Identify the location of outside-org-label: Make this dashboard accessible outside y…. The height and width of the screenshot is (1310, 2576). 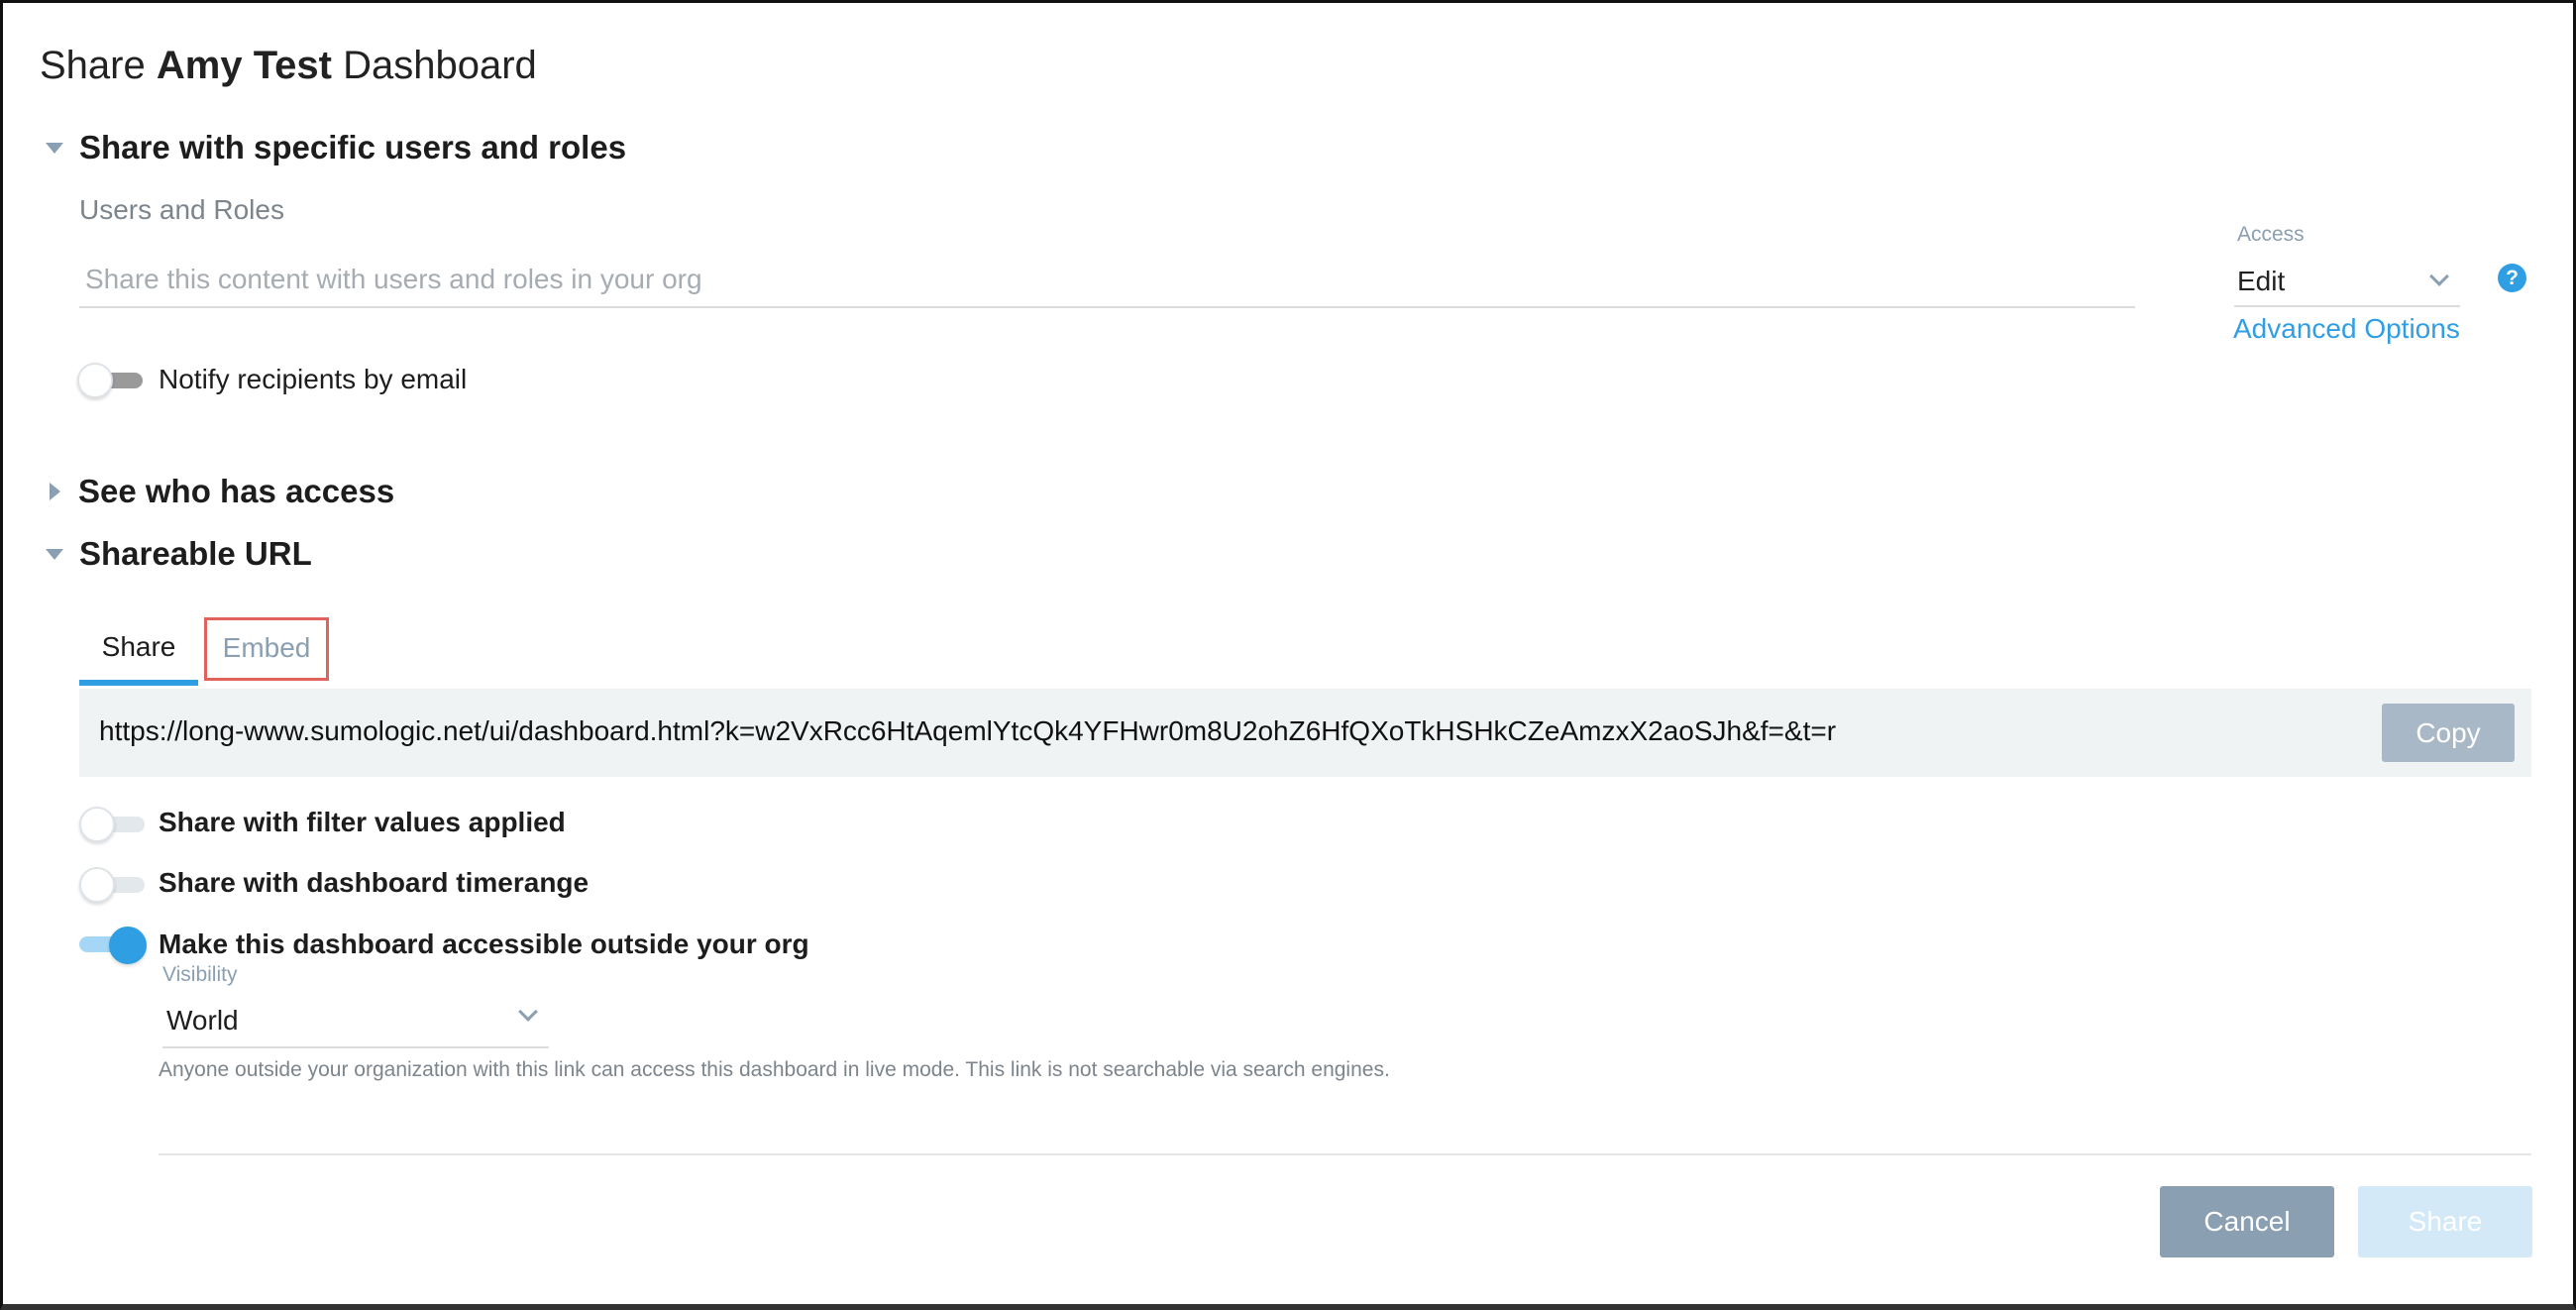
(484, 943).